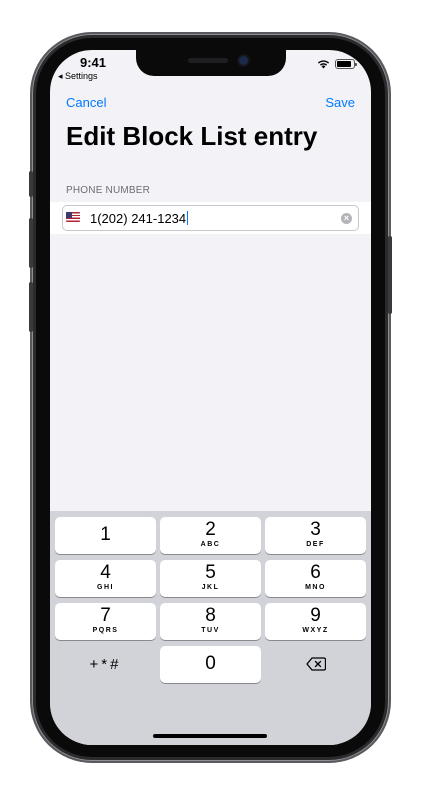  I want to click on phone-number-section-label: PHONE NUMBER, so click(108, 190).